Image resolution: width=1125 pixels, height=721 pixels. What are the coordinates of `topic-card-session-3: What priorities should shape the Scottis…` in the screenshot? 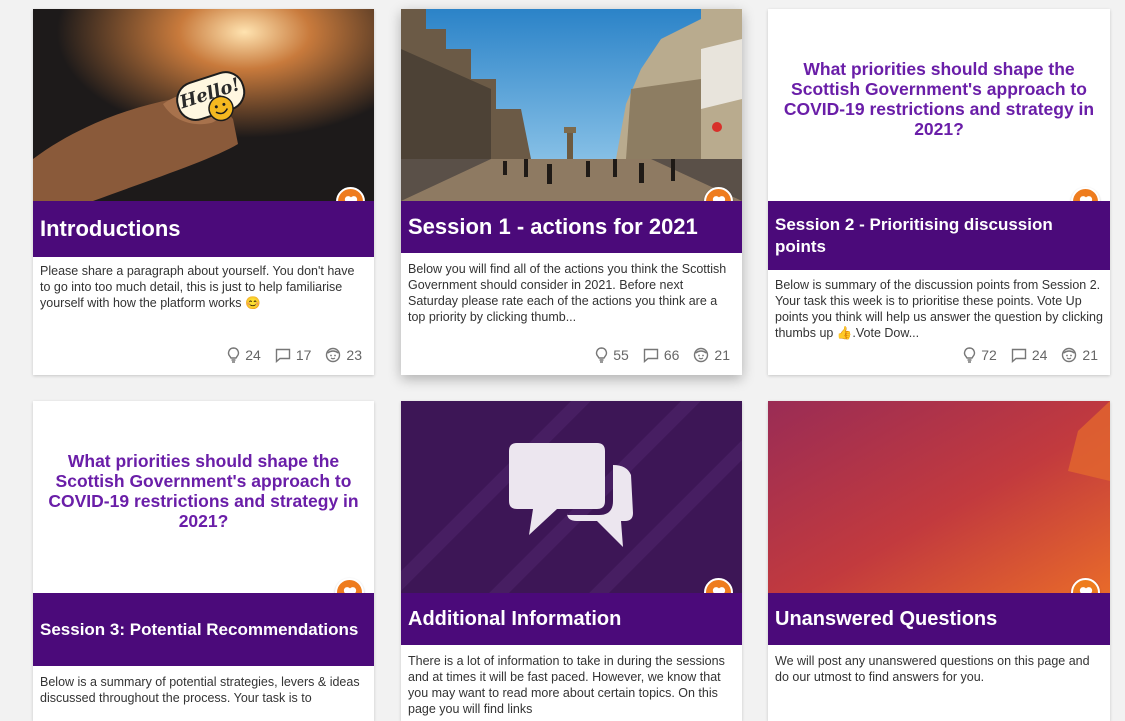 It's located at (203, 561).